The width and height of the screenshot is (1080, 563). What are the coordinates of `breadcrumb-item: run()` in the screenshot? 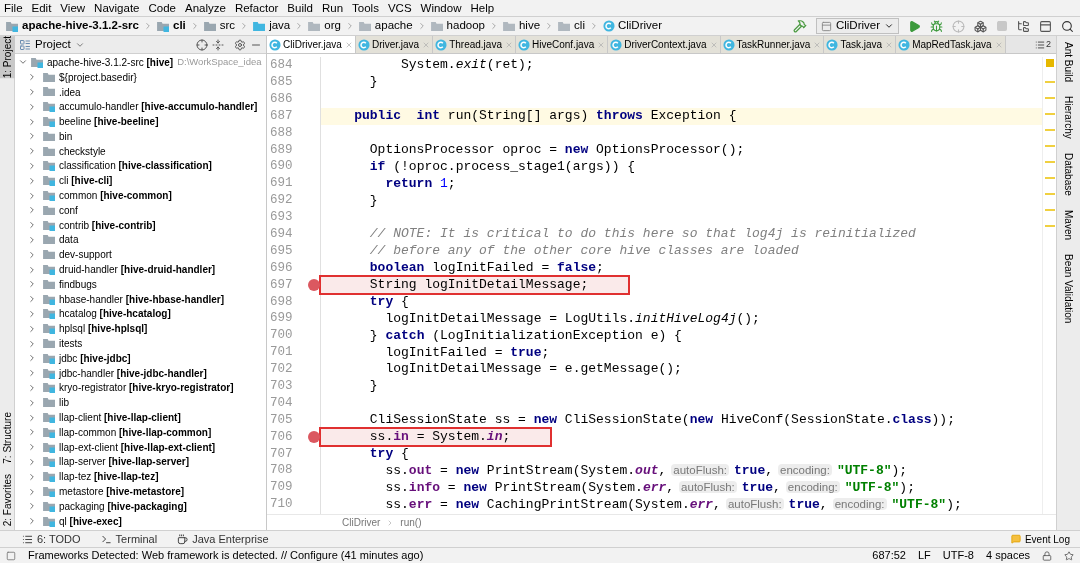 It's located at (411, 522).